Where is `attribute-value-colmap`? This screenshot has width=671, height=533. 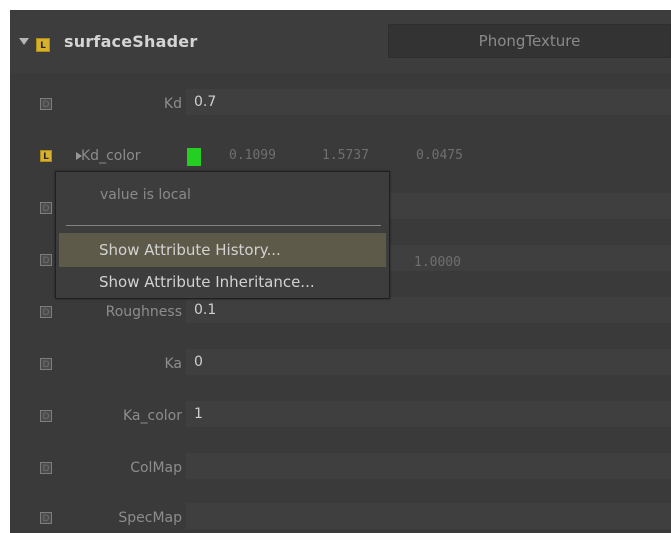
attribute-value-colmap is located at coordinates (428, 466).